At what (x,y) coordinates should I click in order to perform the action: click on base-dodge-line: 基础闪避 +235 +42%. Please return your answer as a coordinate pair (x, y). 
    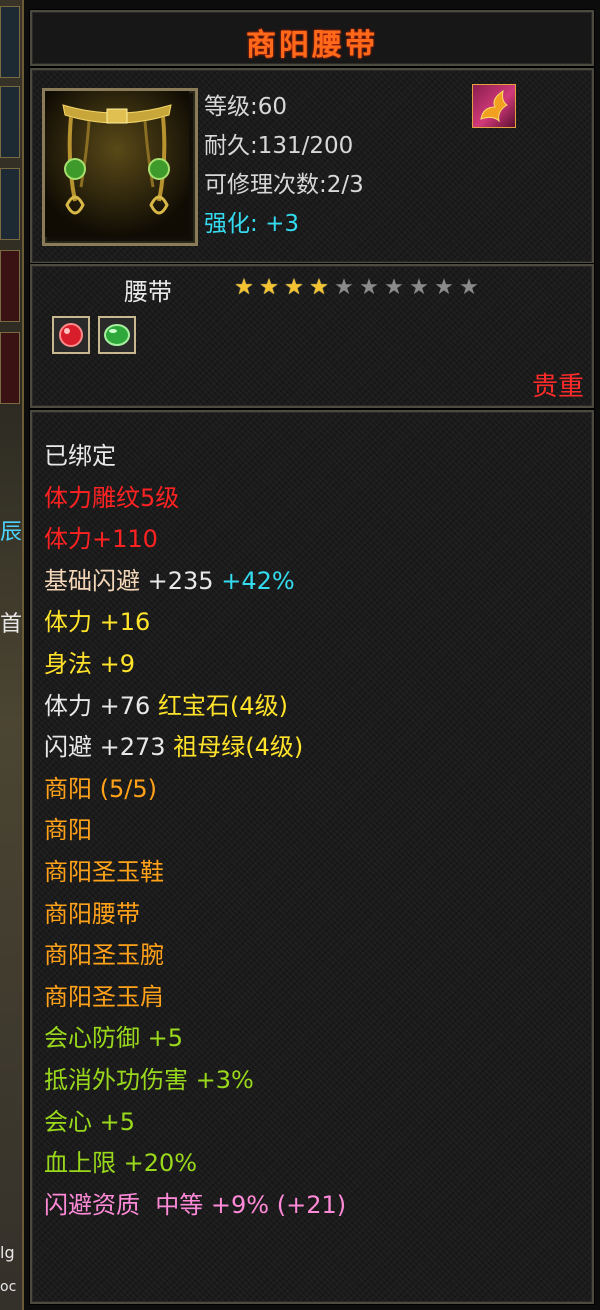
    Looking at the image, I should click on (195, 582).